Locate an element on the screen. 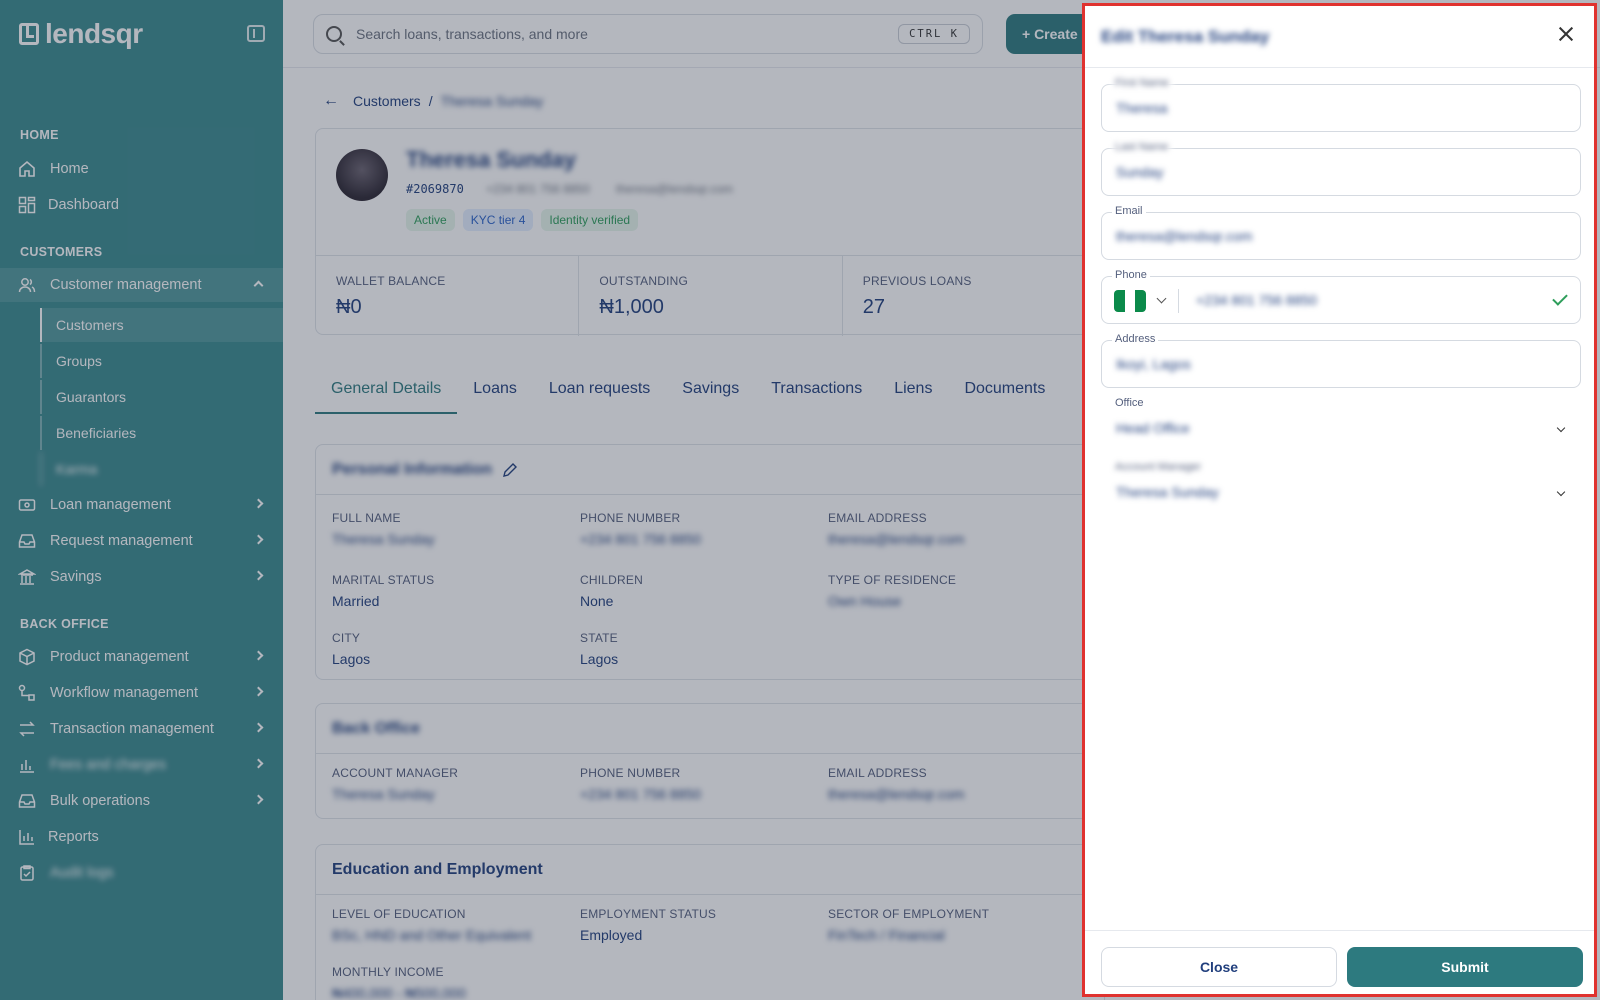  account-manager-select: Account Manager Theresa Sunday is located at coordinates (1341, 488).